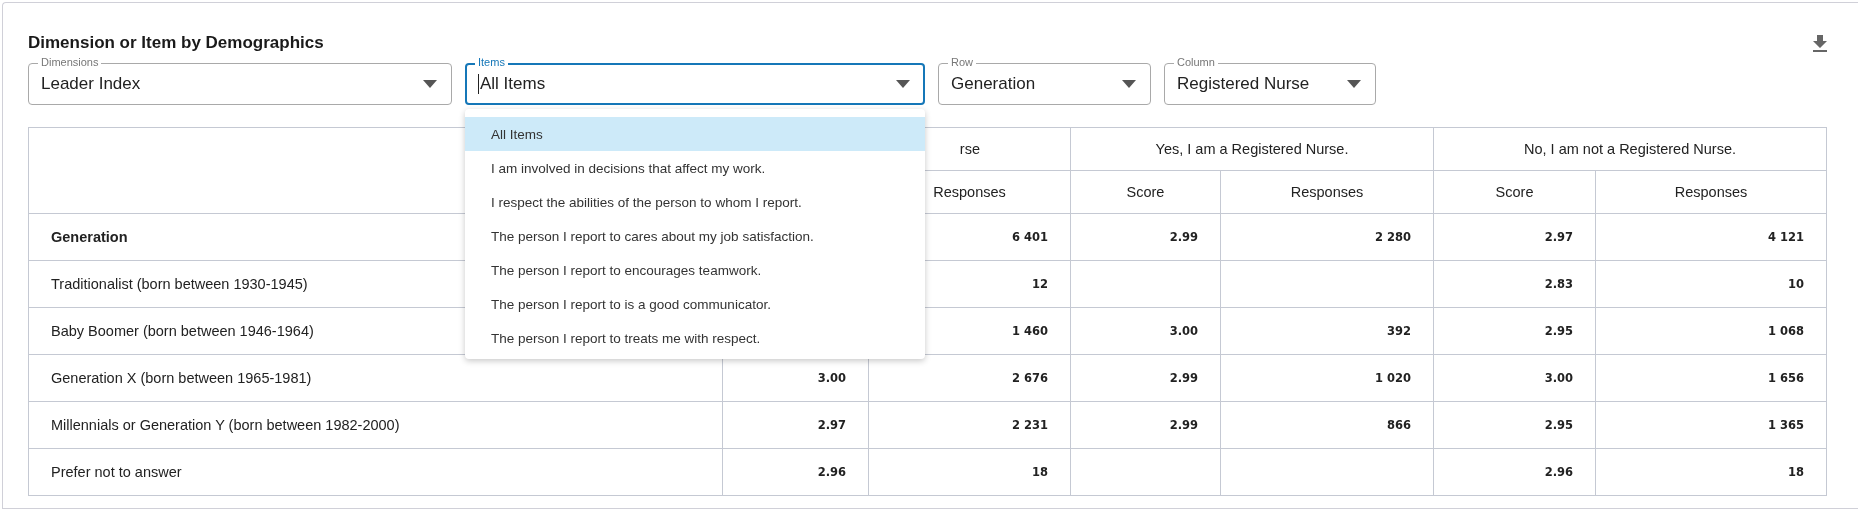  What do you see at coordinates (1630, 149) in the screenshot?
I see `column-group-header: No, I am not a Registered Nurse.` at bounding box center [1630, 149].